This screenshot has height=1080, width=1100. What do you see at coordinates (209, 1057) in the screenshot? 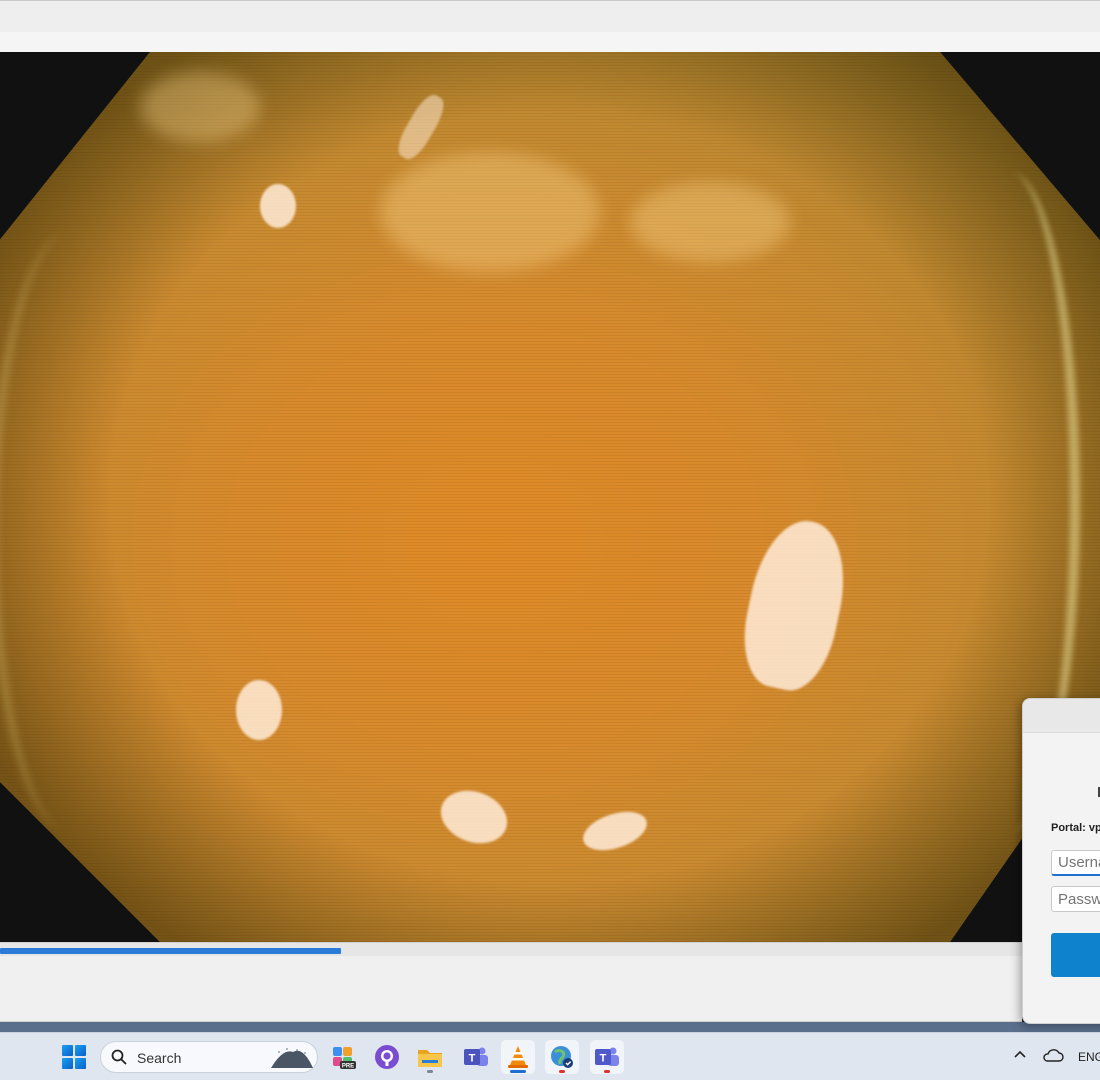
I see `taskbar-search: Search` at bounding box center [209, 1057].